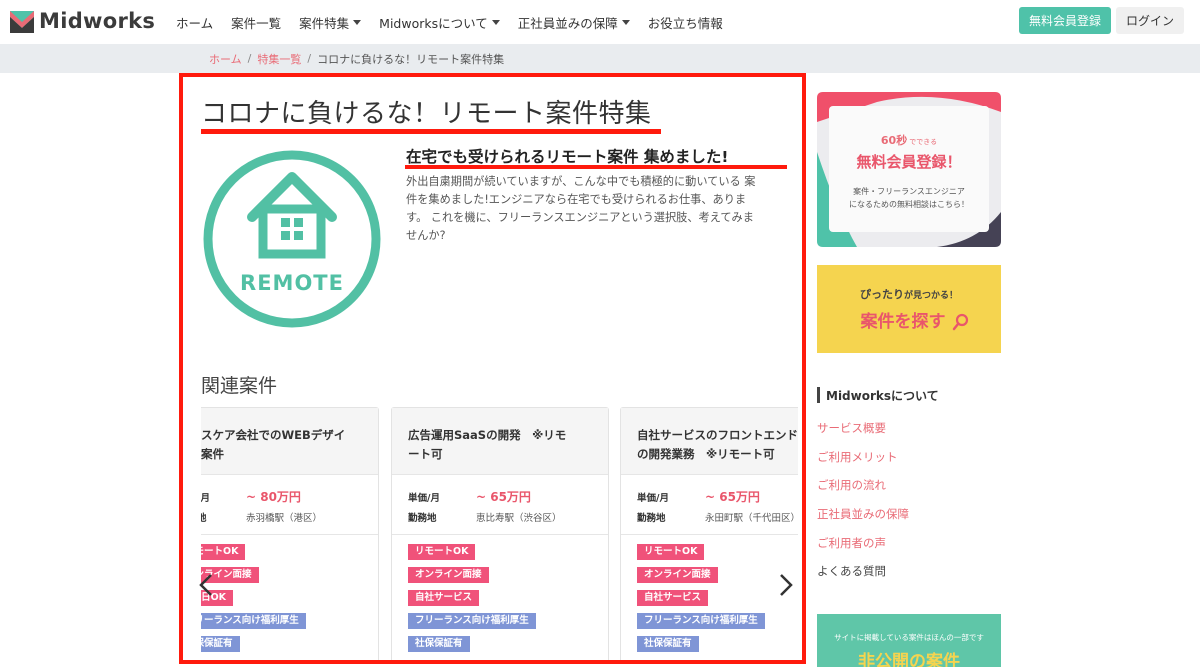 The height and width of the screenshot is (667, 1200). Describe the element at coordinates (411, 59) in the screenshot. I see `breadcrumb-current: コロナに負けるな！リモート案件特集` at that location.